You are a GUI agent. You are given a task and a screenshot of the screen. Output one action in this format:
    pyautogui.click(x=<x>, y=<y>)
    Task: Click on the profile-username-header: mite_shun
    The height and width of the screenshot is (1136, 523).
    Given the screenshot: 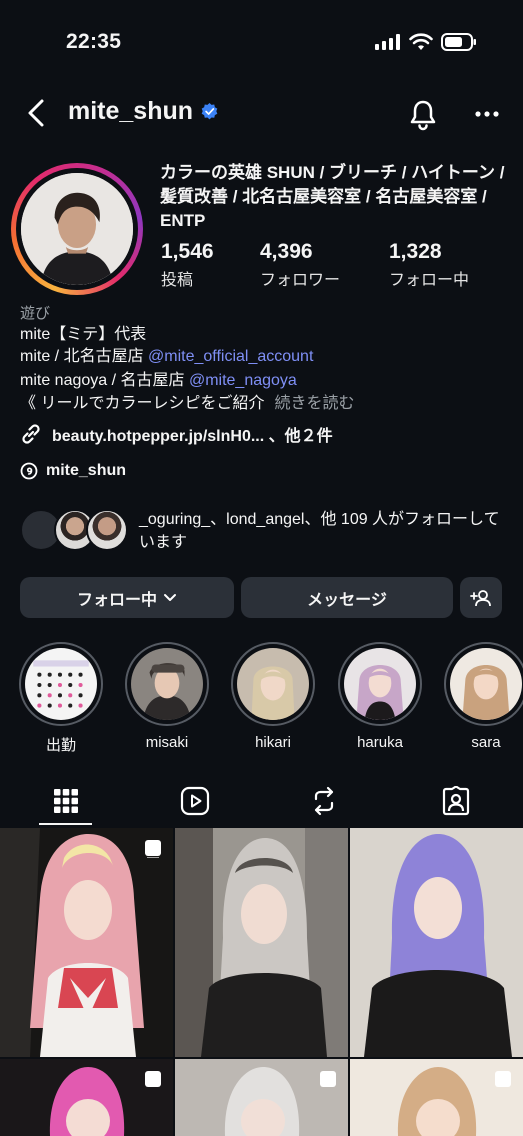 What is the action you would take?
    pyautogui.click(x=143, y=111)
    